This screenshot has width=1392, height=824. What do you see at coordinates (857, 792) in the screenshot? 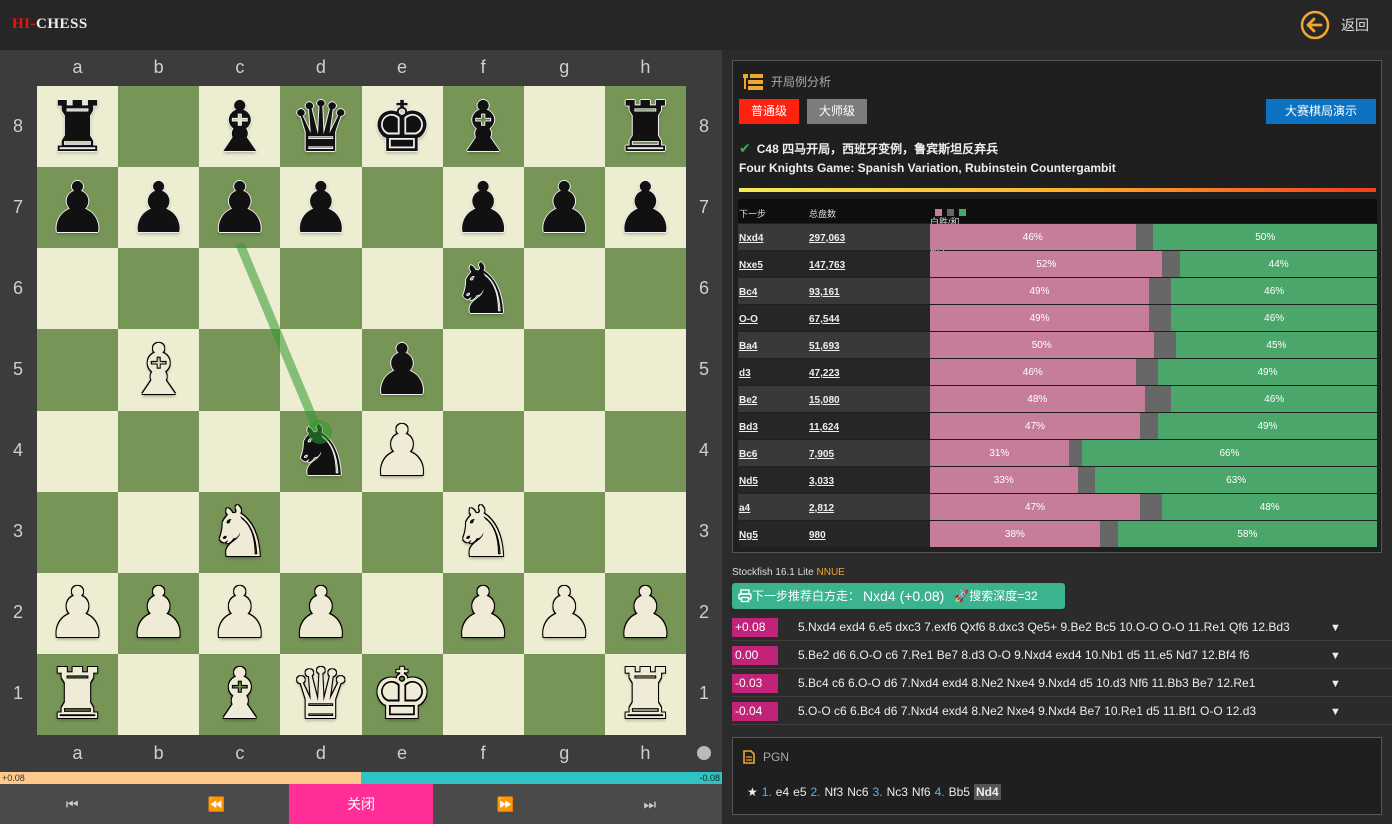
I see `pgn-move-black: Nc6` at bounding box center [857, 792].